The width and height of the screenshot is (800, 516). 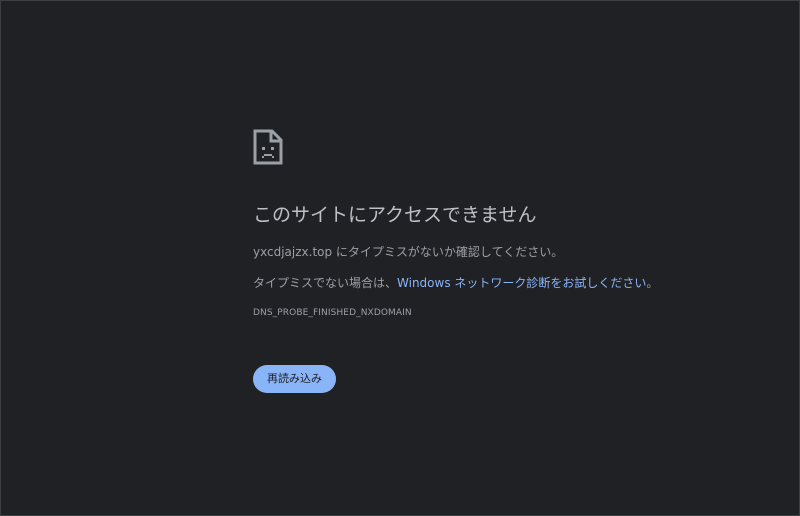 What do you see at coordinates (395, 215) in the screenshot?
I see `error-title: このサイトにアクセスできません` at bounding box center [395, 215].